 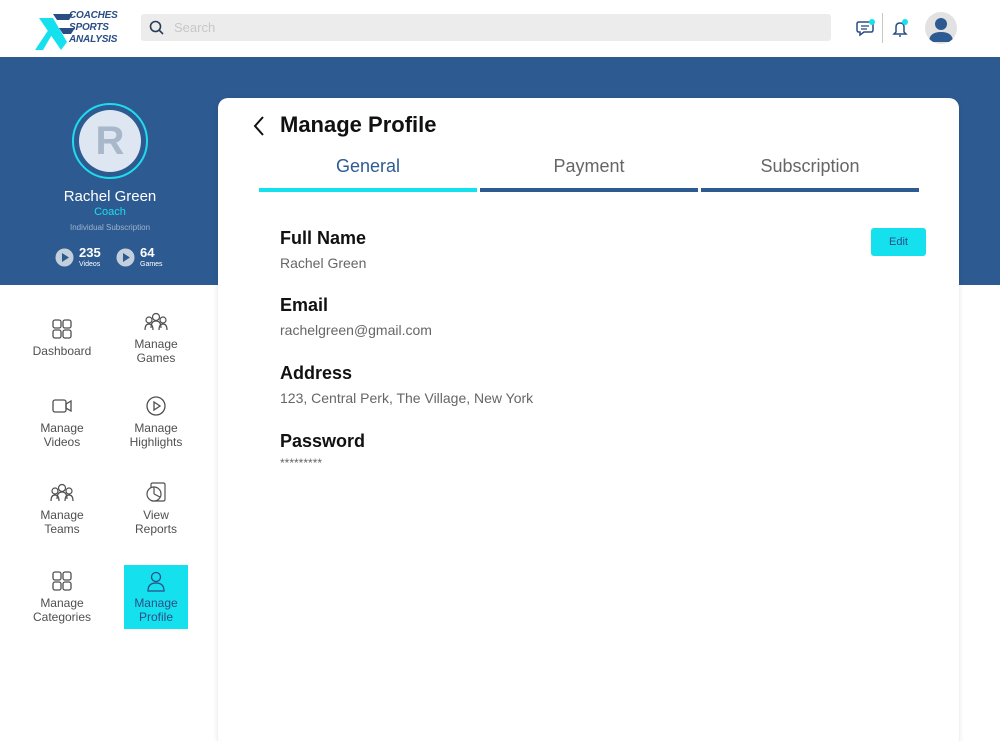 What do you see at coordinates (151, 264) in the screenshot?
I see `games-label: Games` at bounding box center [151, 264].